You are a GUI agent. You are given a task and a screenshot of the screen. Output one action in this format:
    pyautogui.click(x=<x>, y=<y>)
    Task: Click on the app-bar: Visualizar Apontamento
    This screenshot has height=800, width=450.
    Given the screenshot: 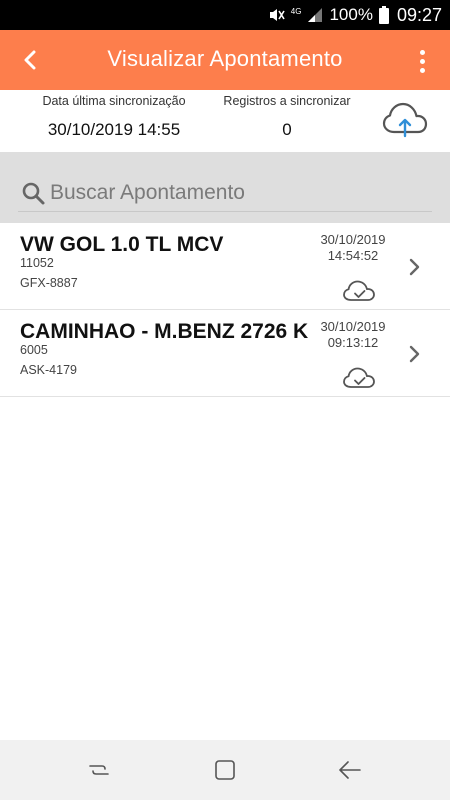 What is the action you would take?
    pyautogui.click(x=225, y=60)
    